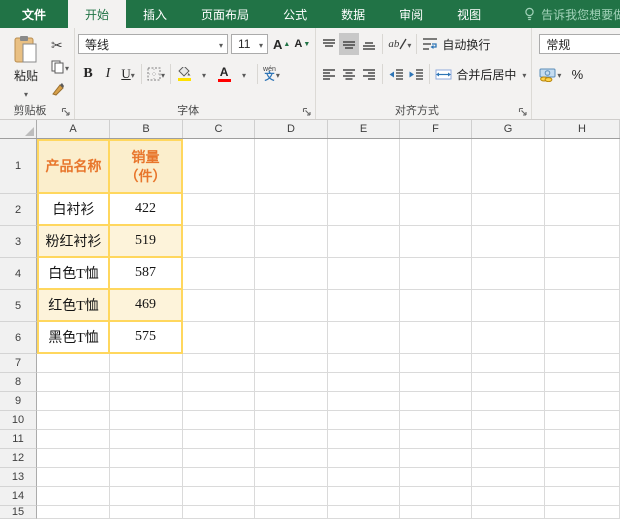 This screenshot has width=620, height=520. I want to click on cell-C3, so click(219, 242).